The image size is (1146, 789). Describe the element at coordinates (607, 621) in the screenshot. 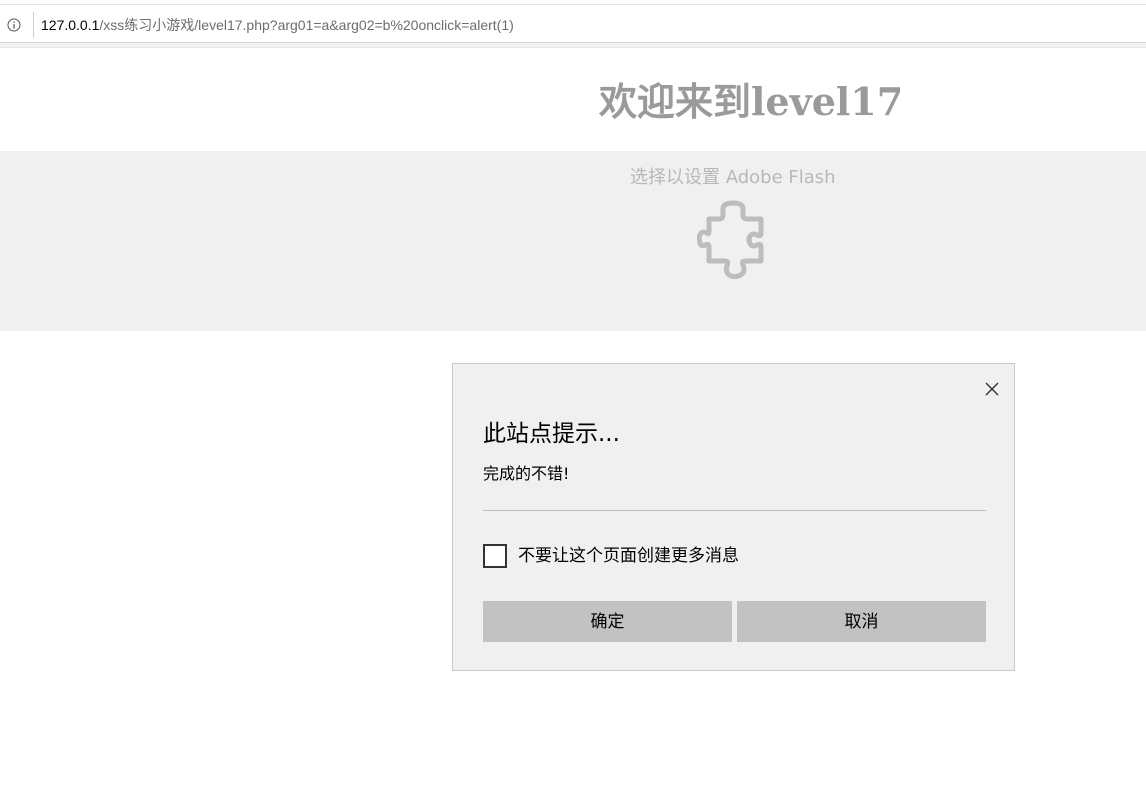

I see `ok-button: 确定` at that location.